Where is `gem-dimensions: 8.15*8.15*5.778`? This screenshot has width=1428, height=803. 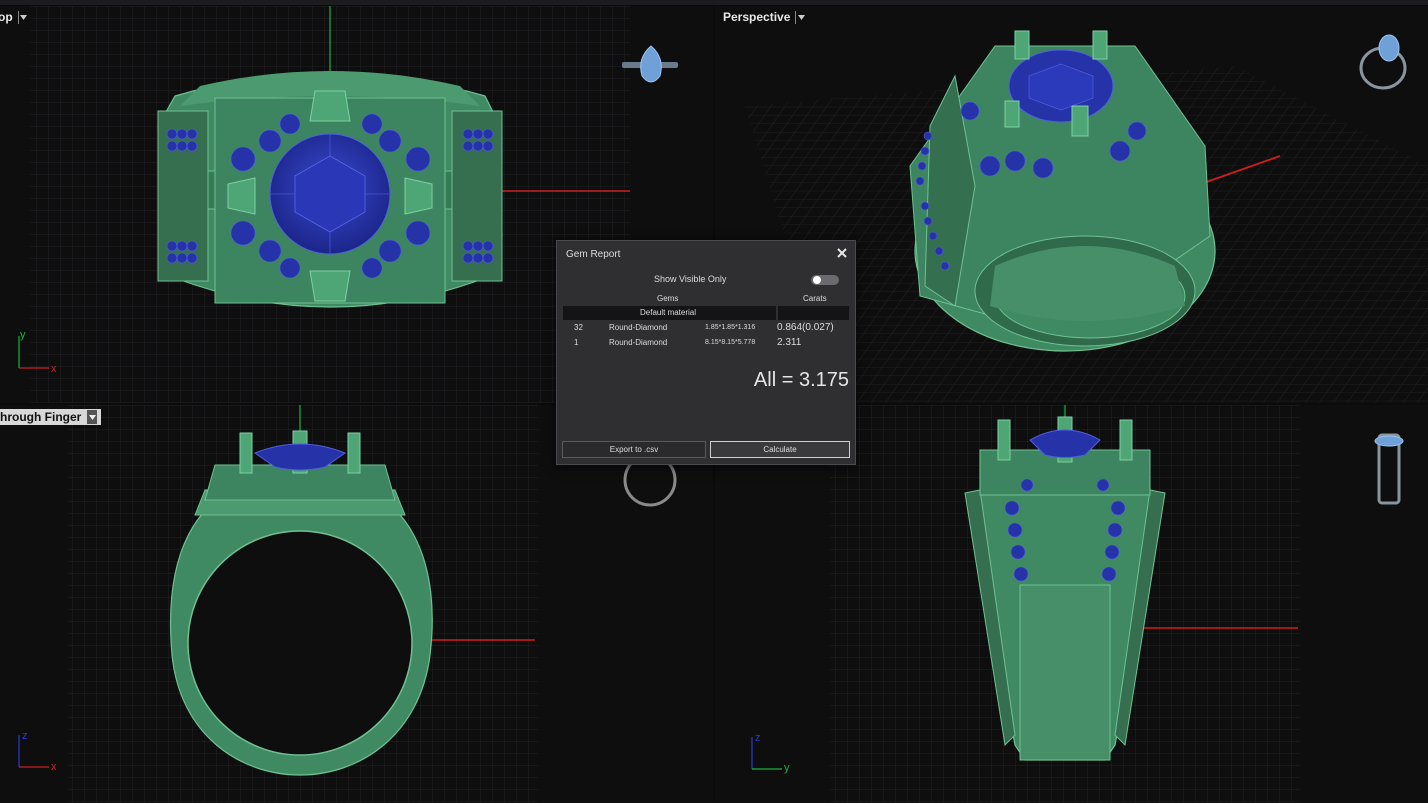
gem-dimensions: 8.15*8.15*5.778 is located at coordinates (730, 342).